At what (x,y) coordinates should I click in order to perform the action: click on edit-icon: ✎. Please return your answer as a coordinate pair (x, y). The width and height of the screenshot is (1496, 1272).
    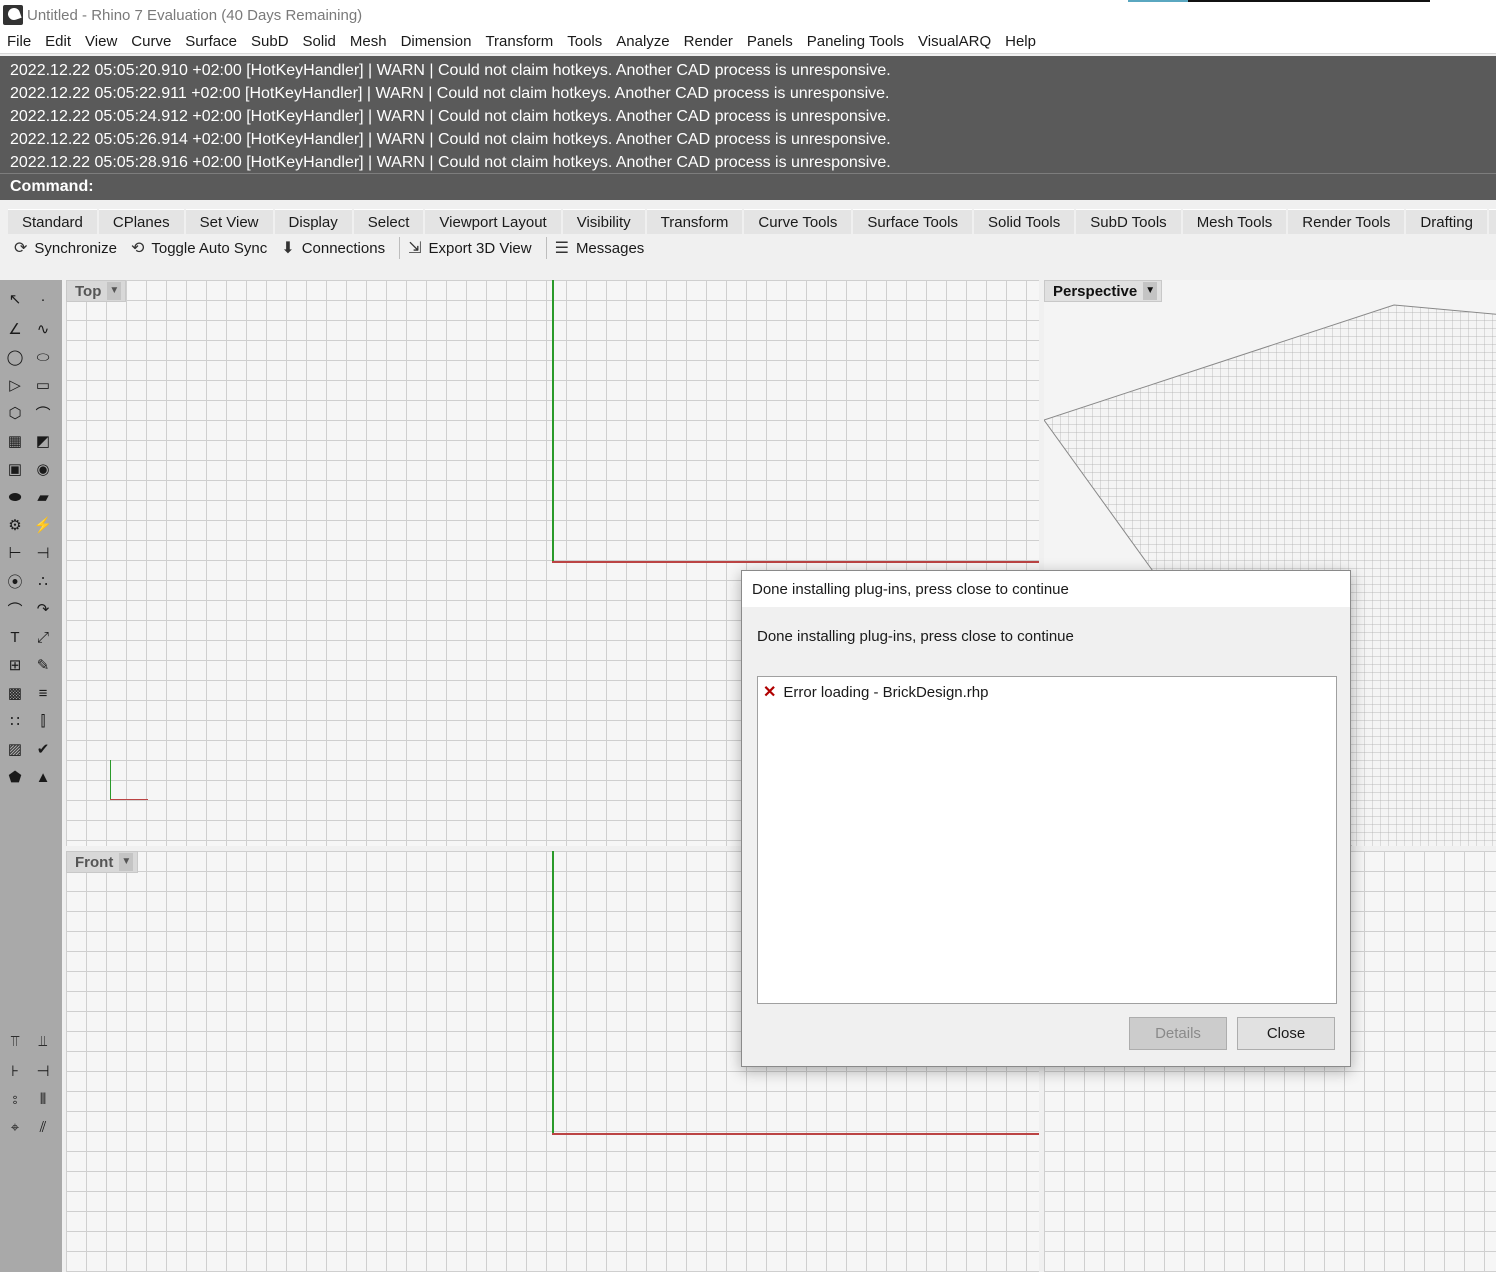
    Looking at the image, I should click on (43, 665).